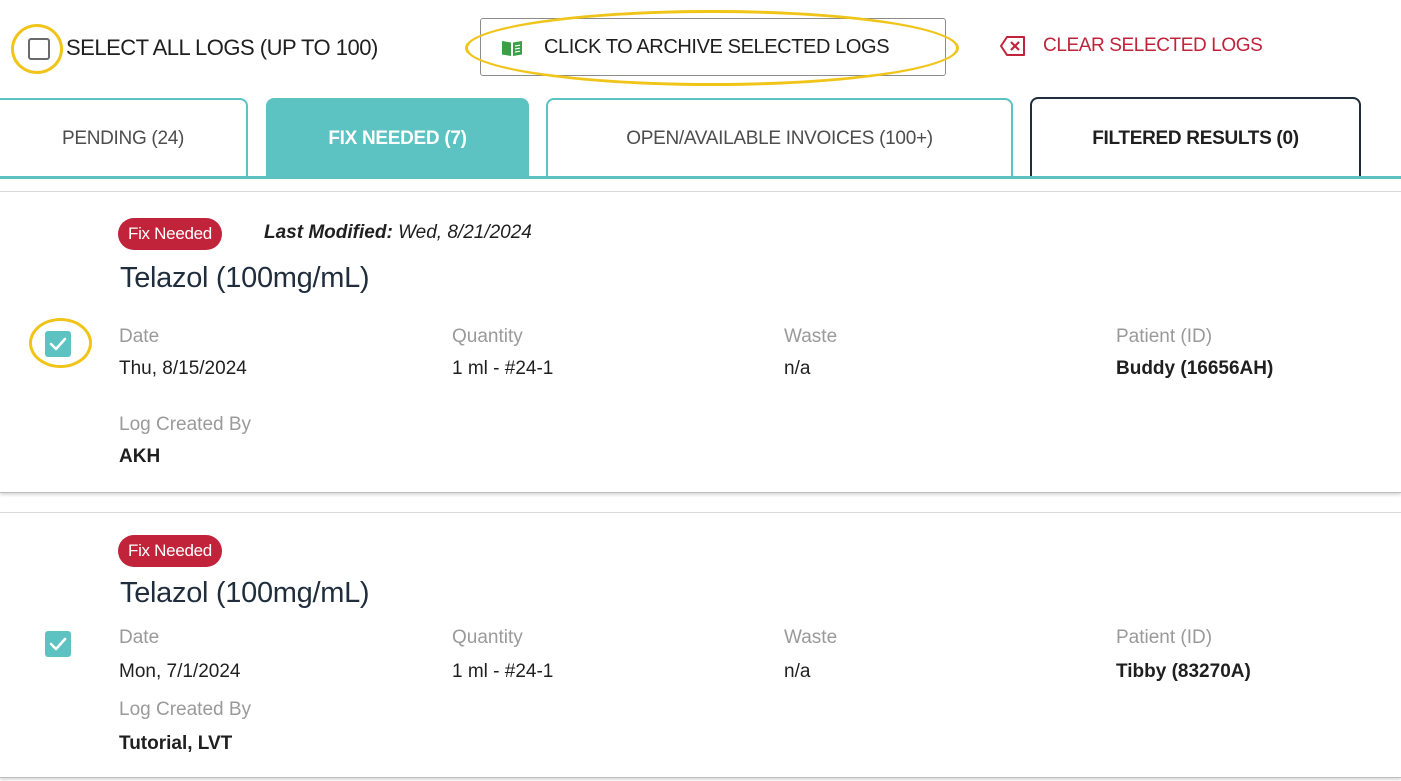  What do you see at coordinates (39, 49) in the screenshot?
I see `select-all-checkbox` at bounding box center [39, 49].